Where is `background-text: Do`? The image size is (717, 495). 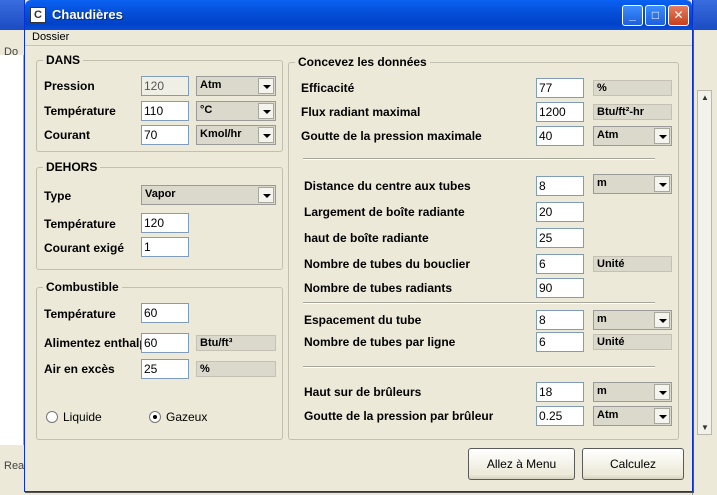
background-text: Do is located at coordinates (11, 52).